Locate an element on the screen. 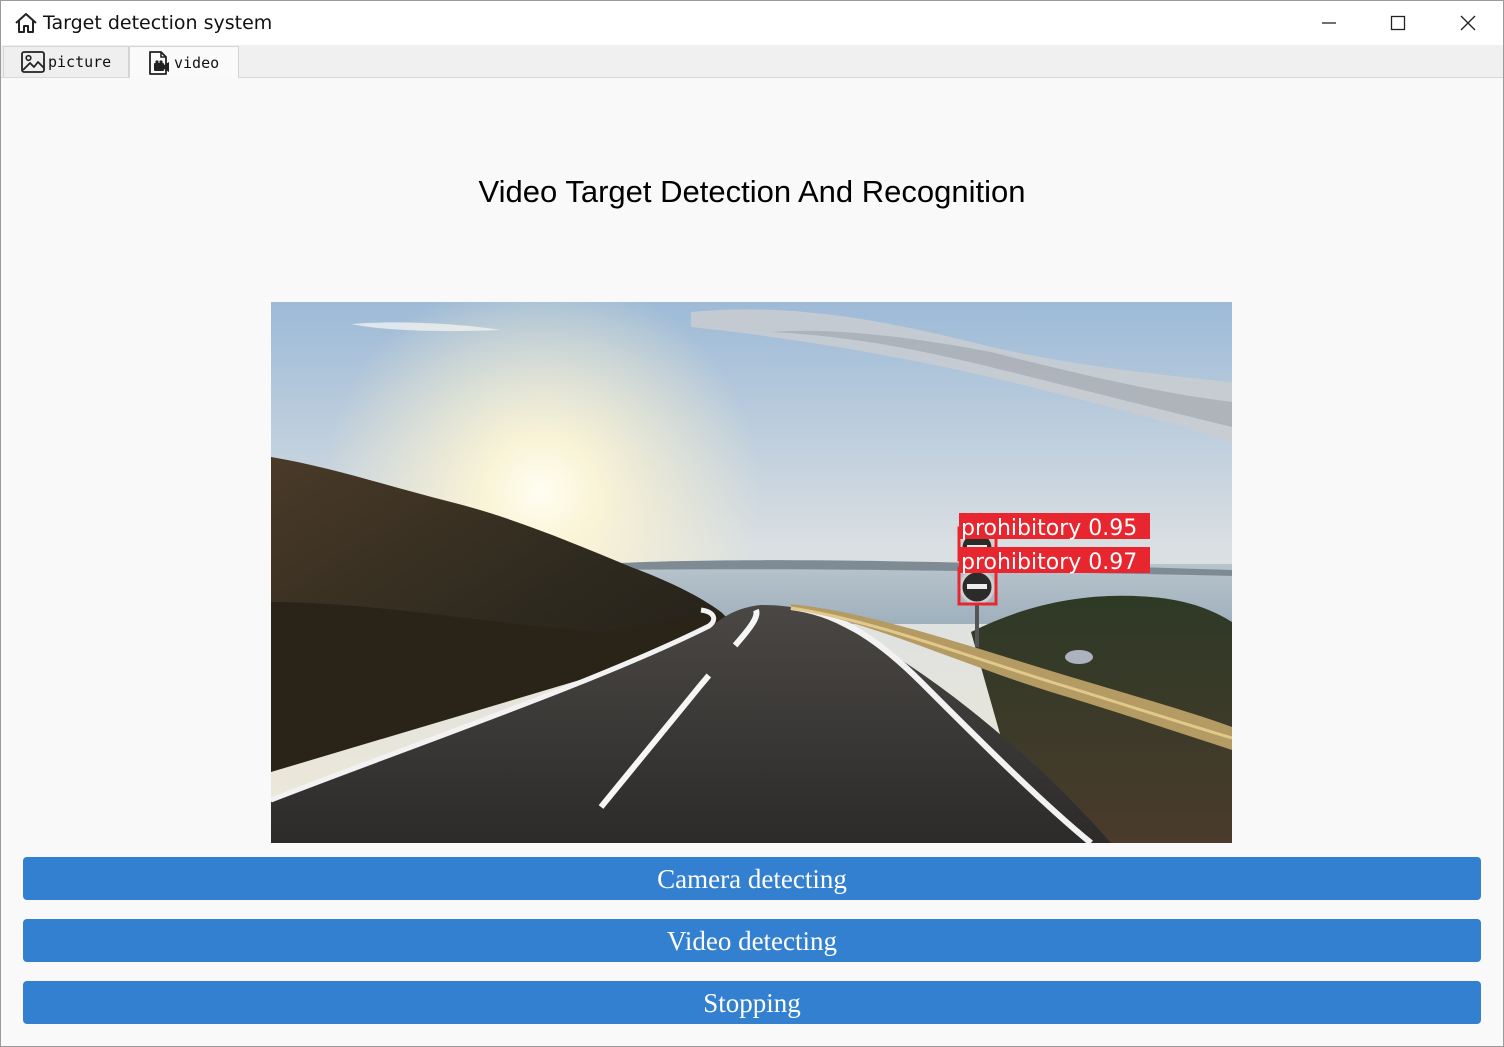 The image size is (1504, 1047). image-icon is located at coordinates (33, 62).